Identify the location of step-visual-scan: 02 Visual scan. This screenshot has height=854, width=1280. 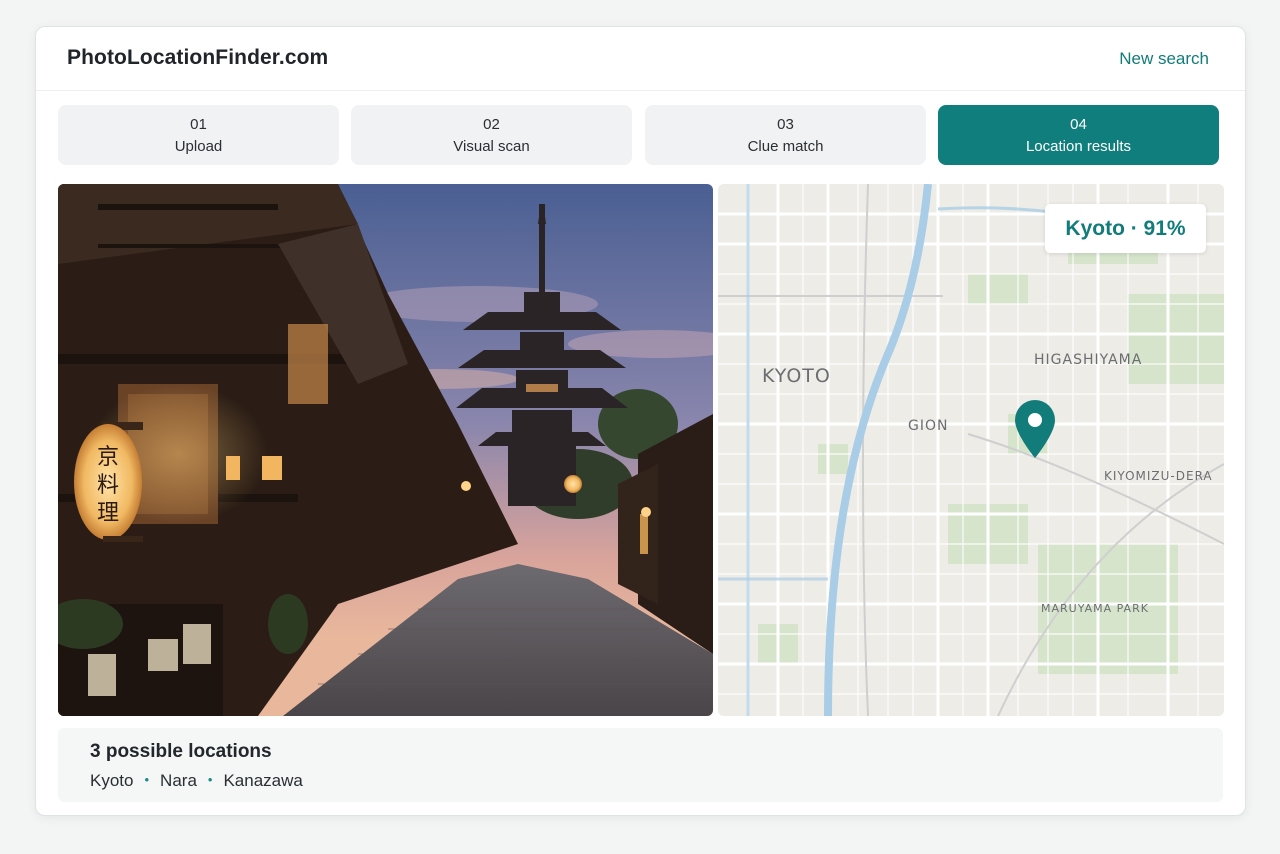
(491, 135).